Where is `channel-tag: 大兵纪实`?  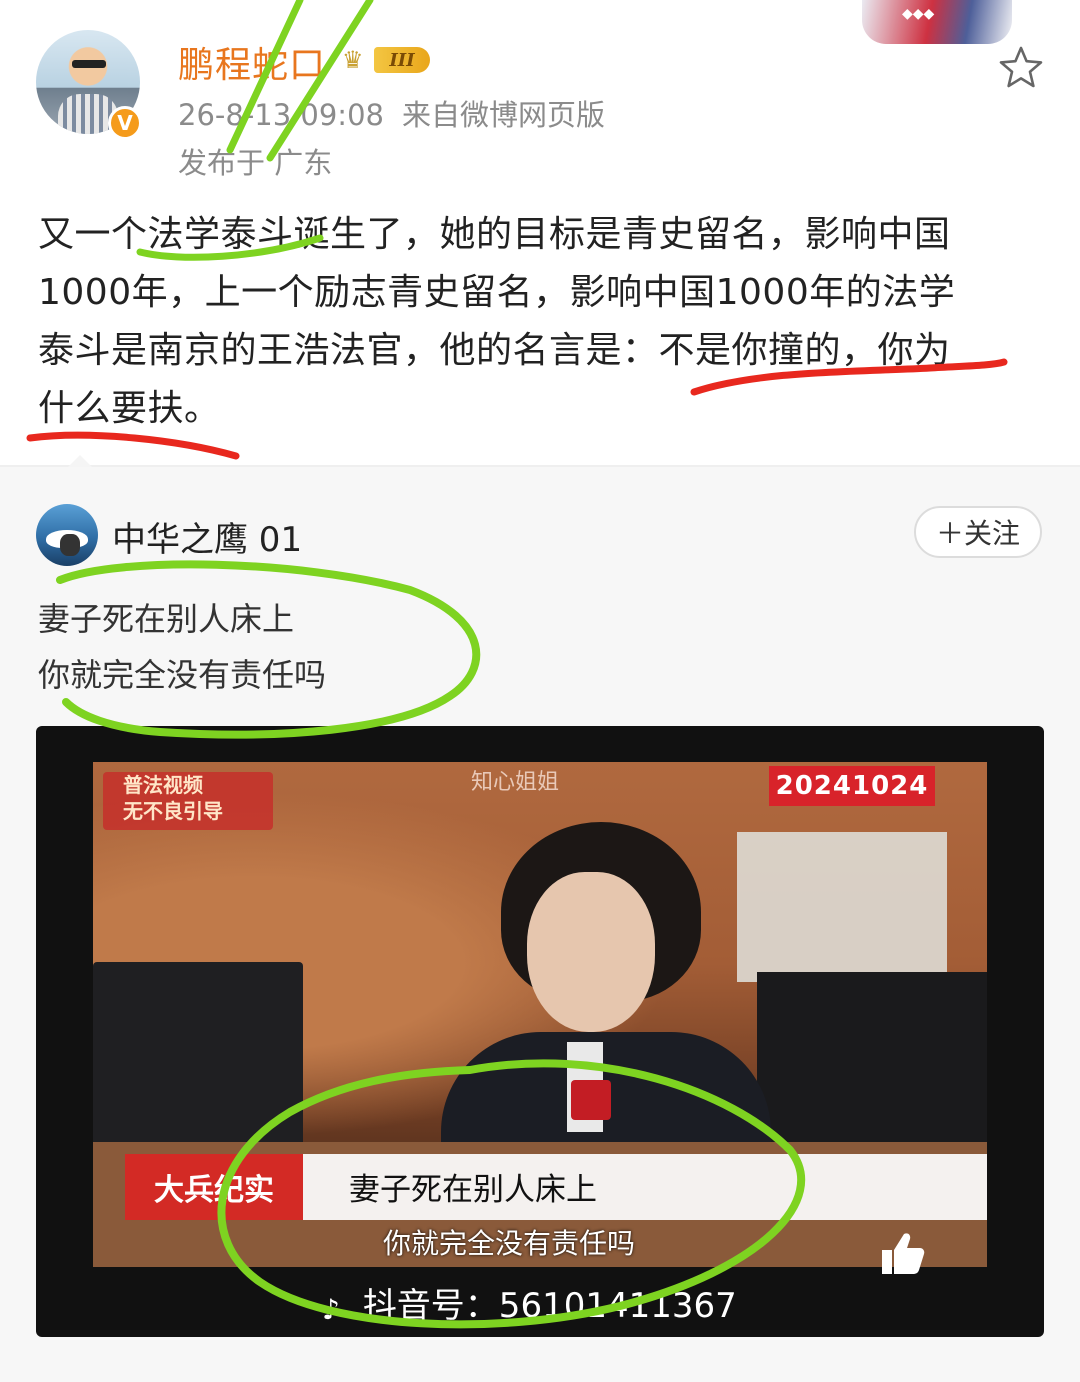 channel-tag: 大兵纪实 is located at coordinates (214, 1187).